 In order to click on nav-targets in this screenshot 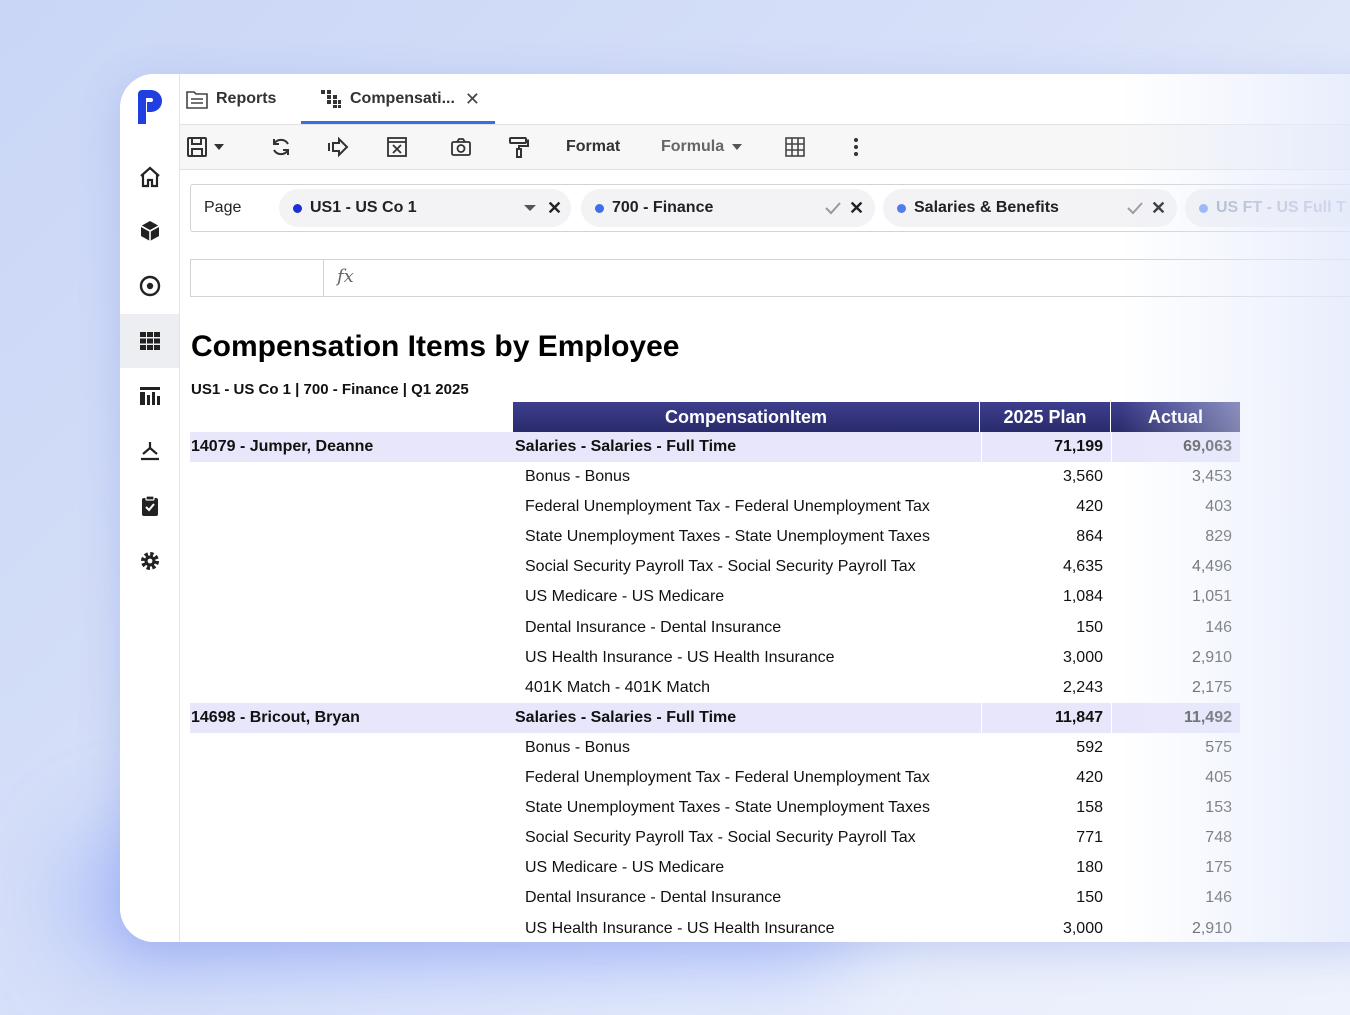, I will do `click(149, 286)`.